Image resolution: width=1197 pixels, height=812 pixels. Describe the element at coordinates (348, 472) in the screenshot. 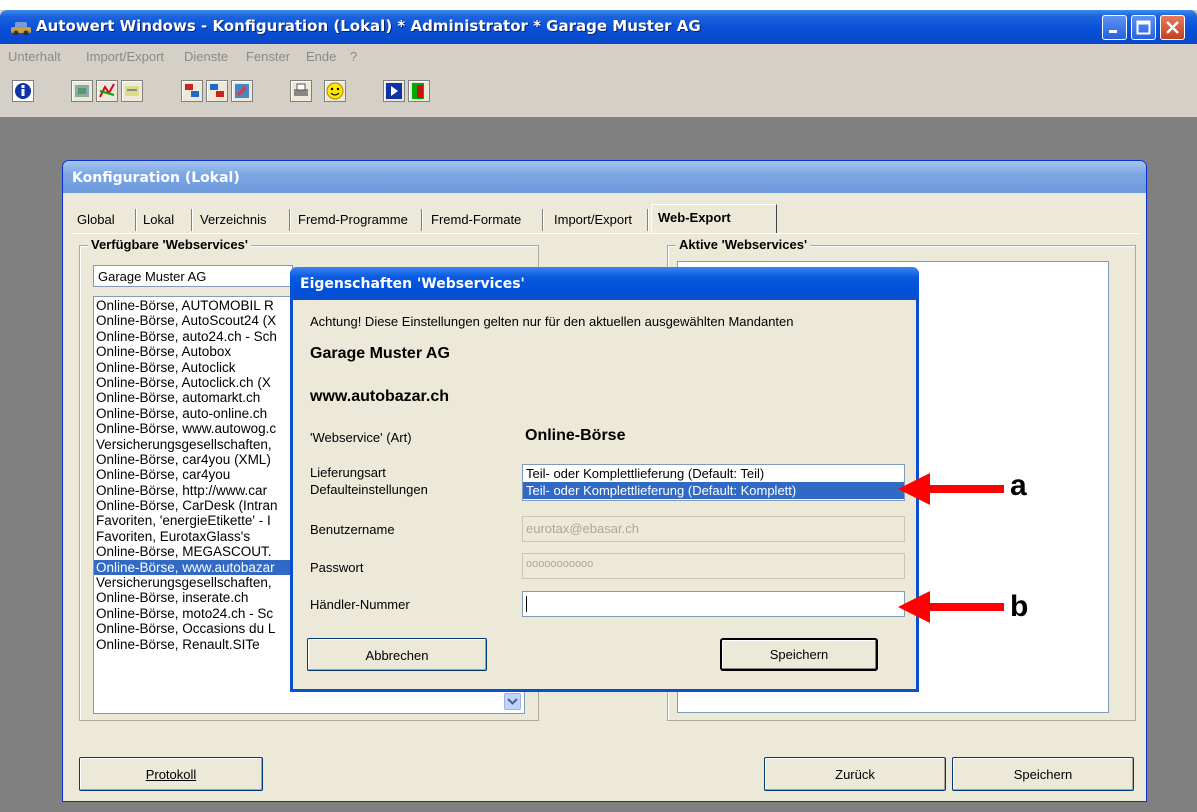

I see `delivery-type-label: Lieferungsart` at that location.